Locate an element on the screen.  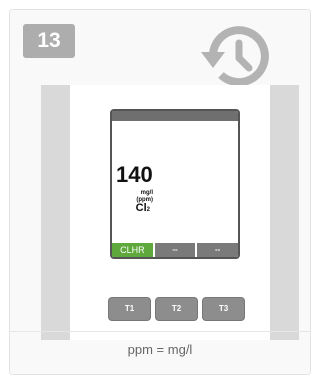
softkey-2: -- is located at coordinates (175, 250).